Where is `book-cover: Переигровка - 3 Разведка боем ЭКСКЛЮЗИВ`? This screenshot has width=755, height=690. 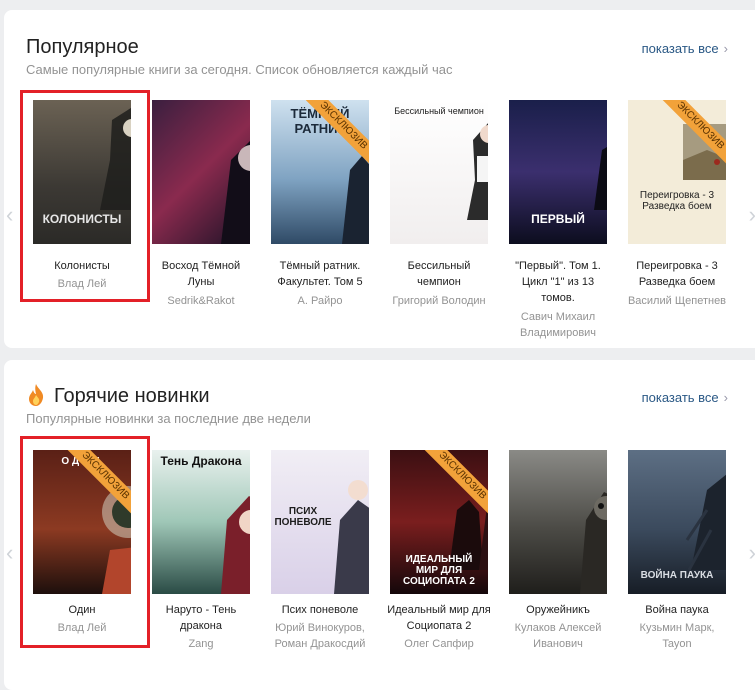
book-cover: Переигровка - 3 Разведка боем ЭКСКЛЮЗИВ is located at coordinates (677, 172).